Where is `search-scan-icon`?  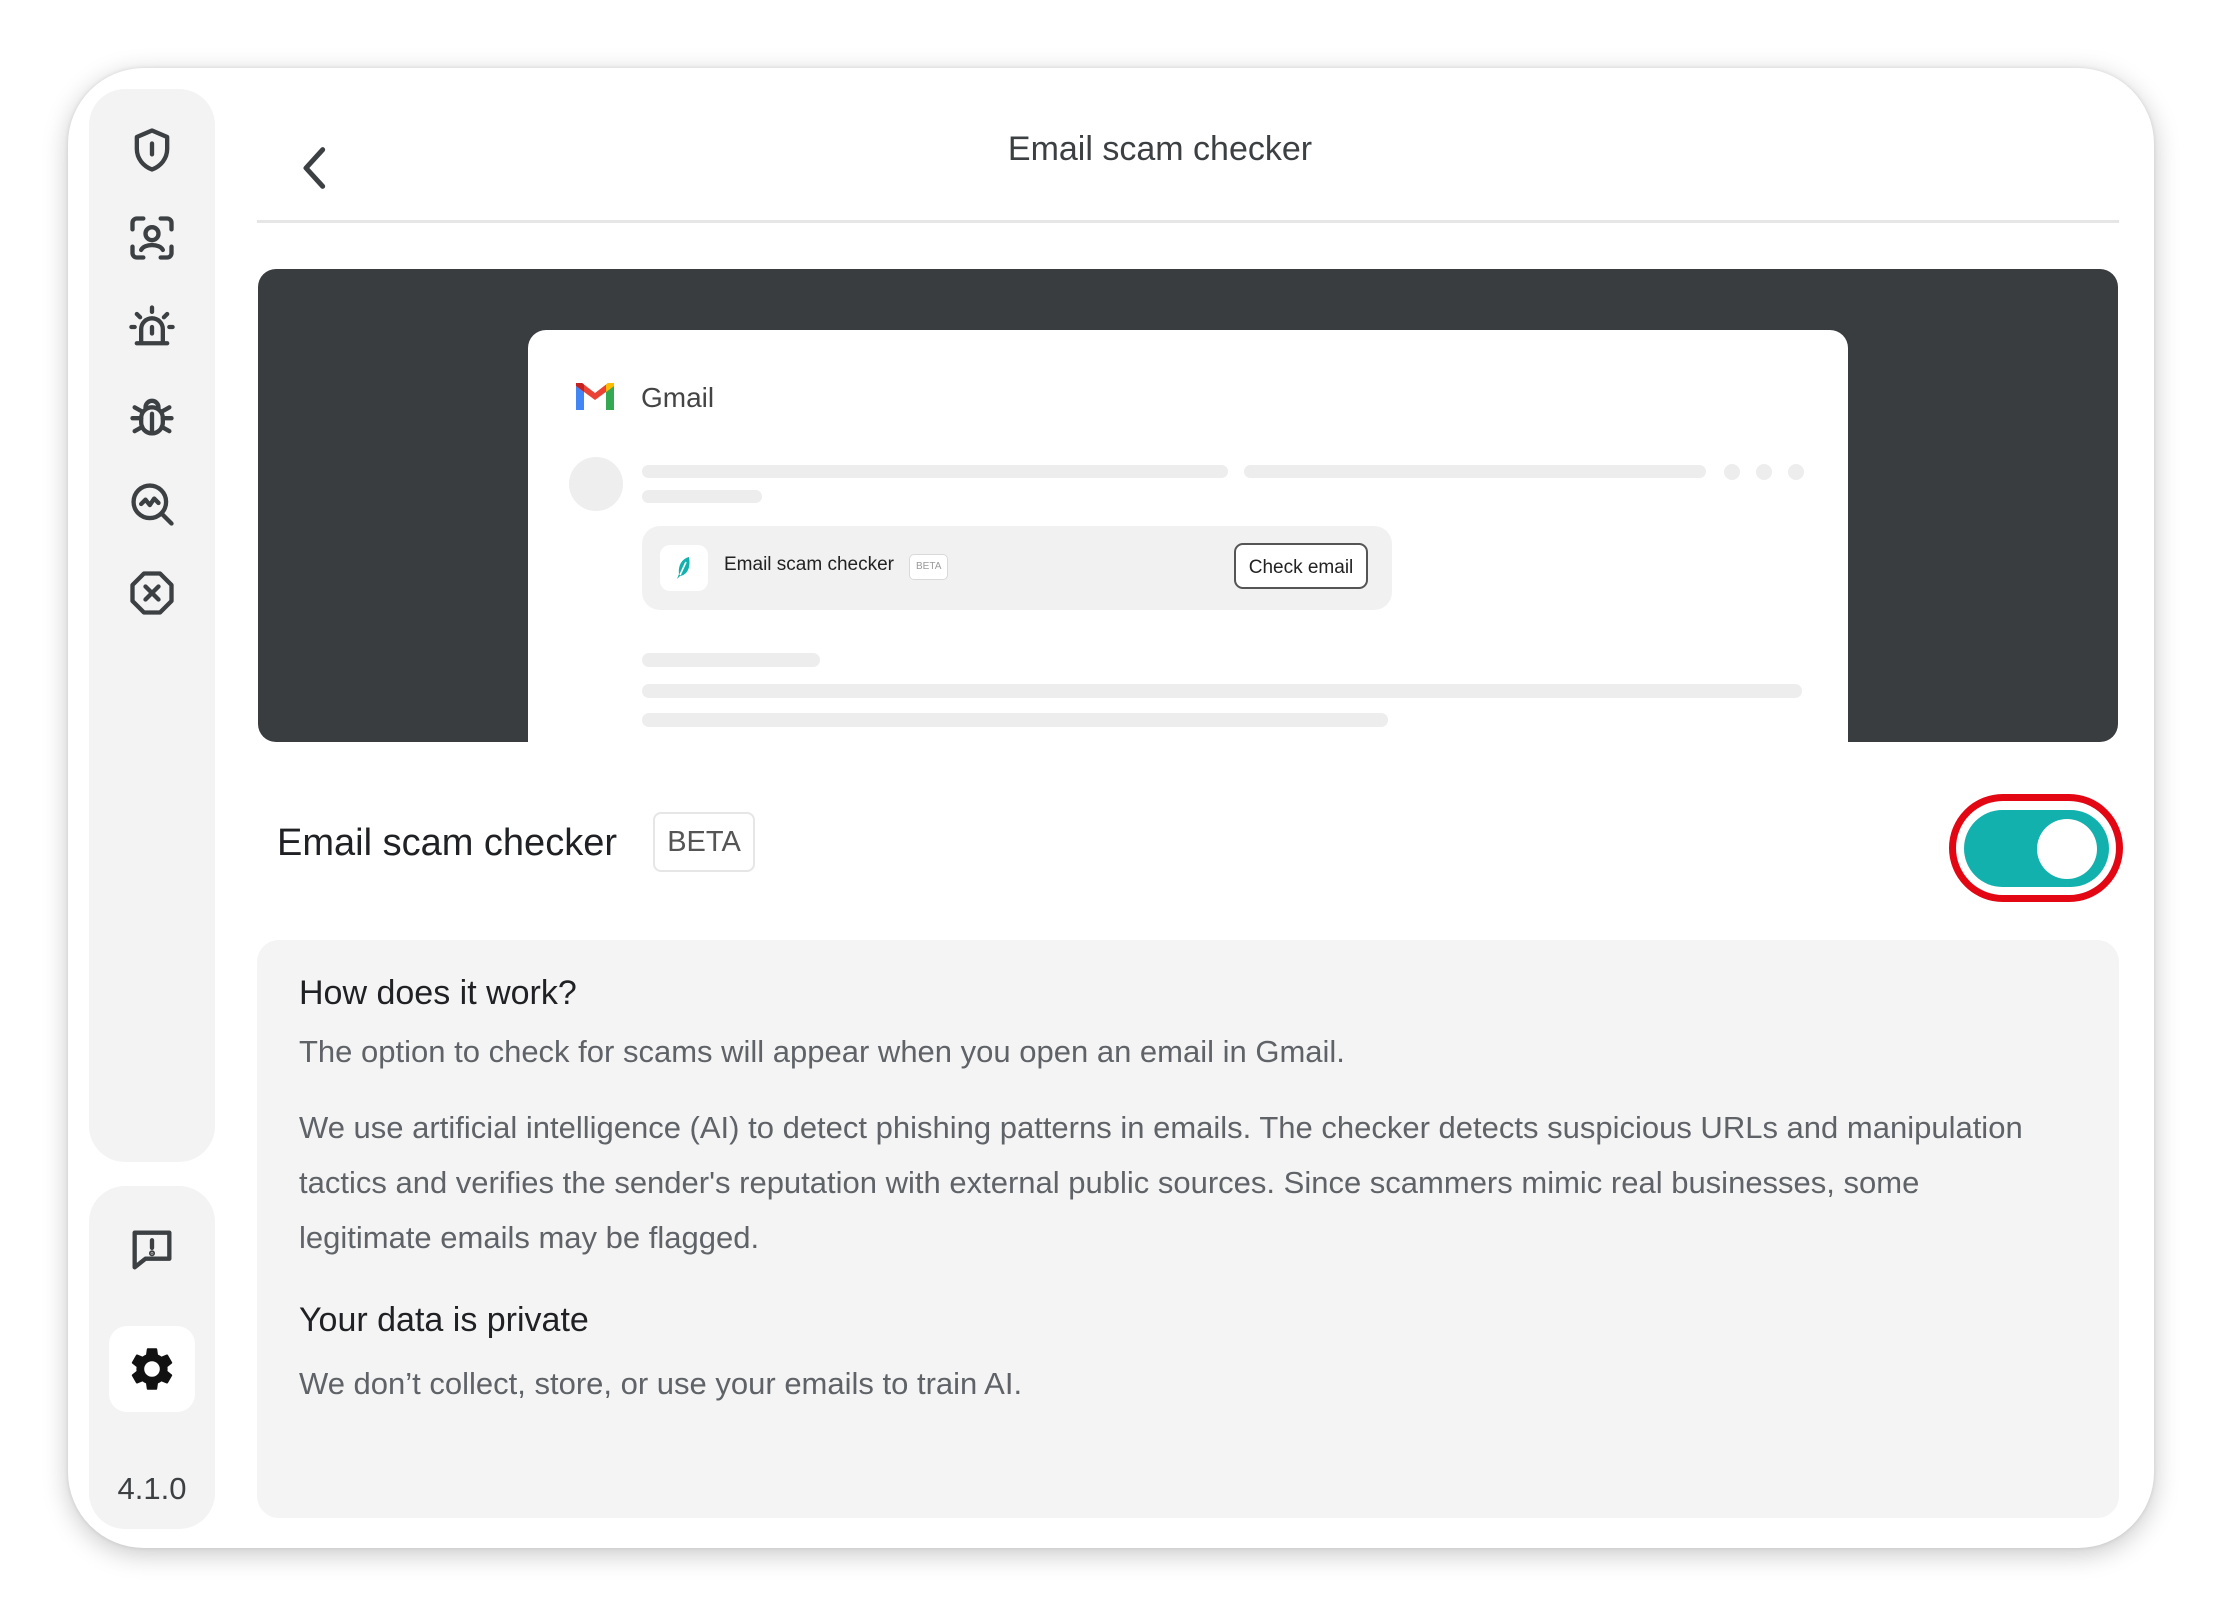
search-scan-icon is located at coordinates (152, 504).